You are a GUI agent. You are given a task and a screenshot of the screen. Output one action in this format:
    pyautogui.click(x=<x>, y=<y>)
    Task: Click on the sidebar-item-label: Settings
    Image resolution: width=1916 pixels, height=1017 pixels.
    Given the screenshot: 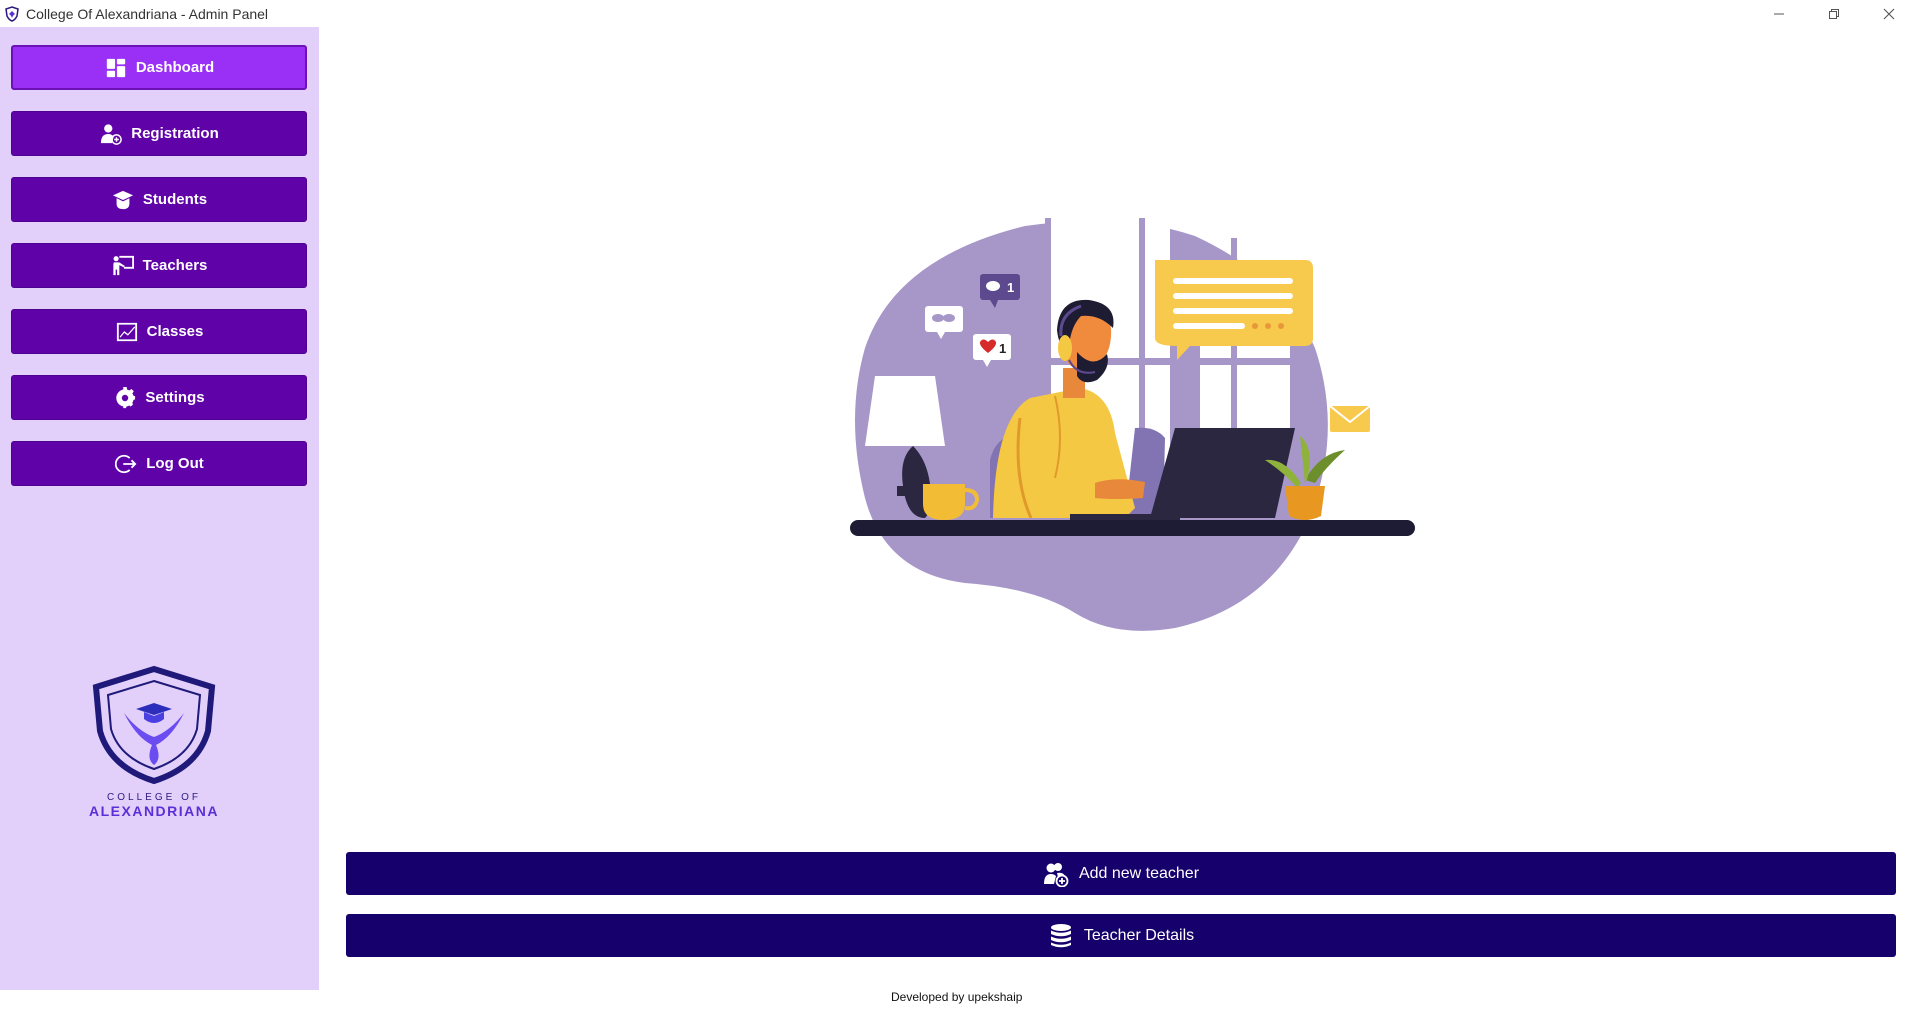 What is the action you would take?
    pyautogui.click(x=175, y=397)
    